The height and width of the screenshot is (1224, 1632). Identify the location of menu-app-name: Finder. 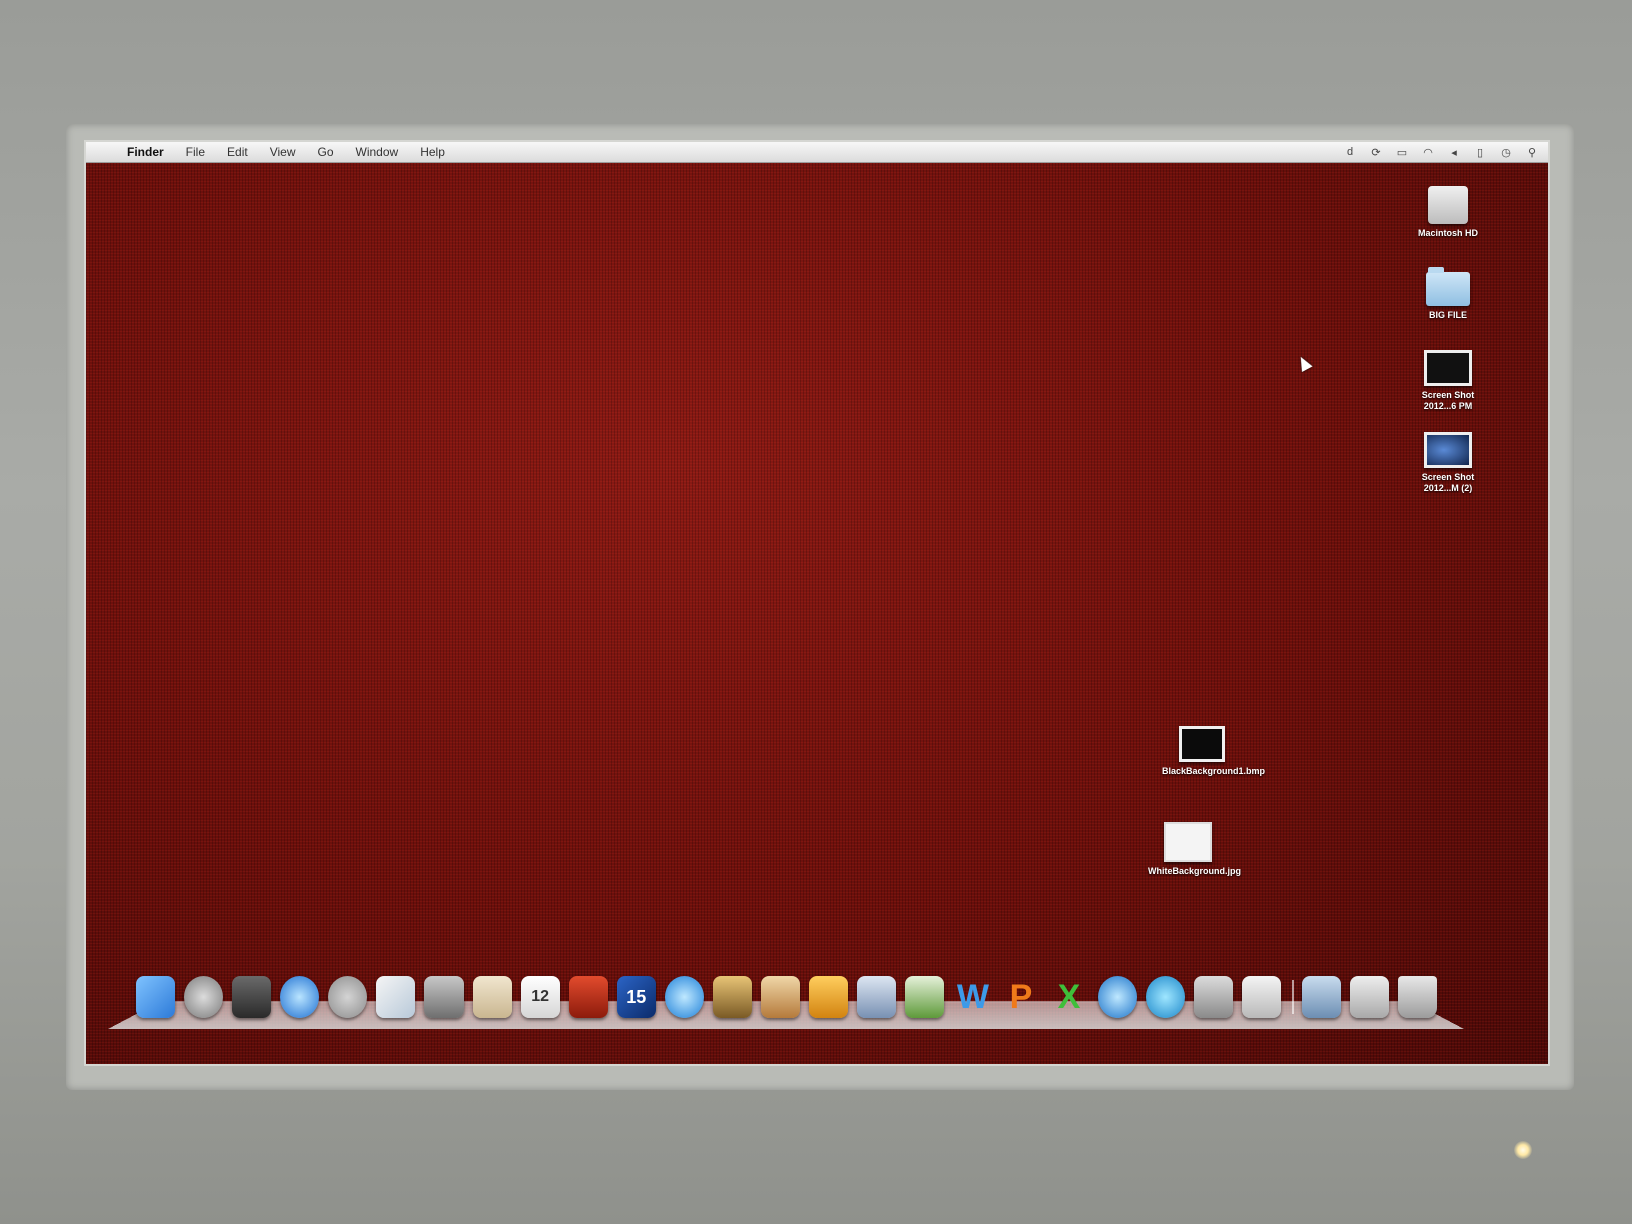
(145, 152).